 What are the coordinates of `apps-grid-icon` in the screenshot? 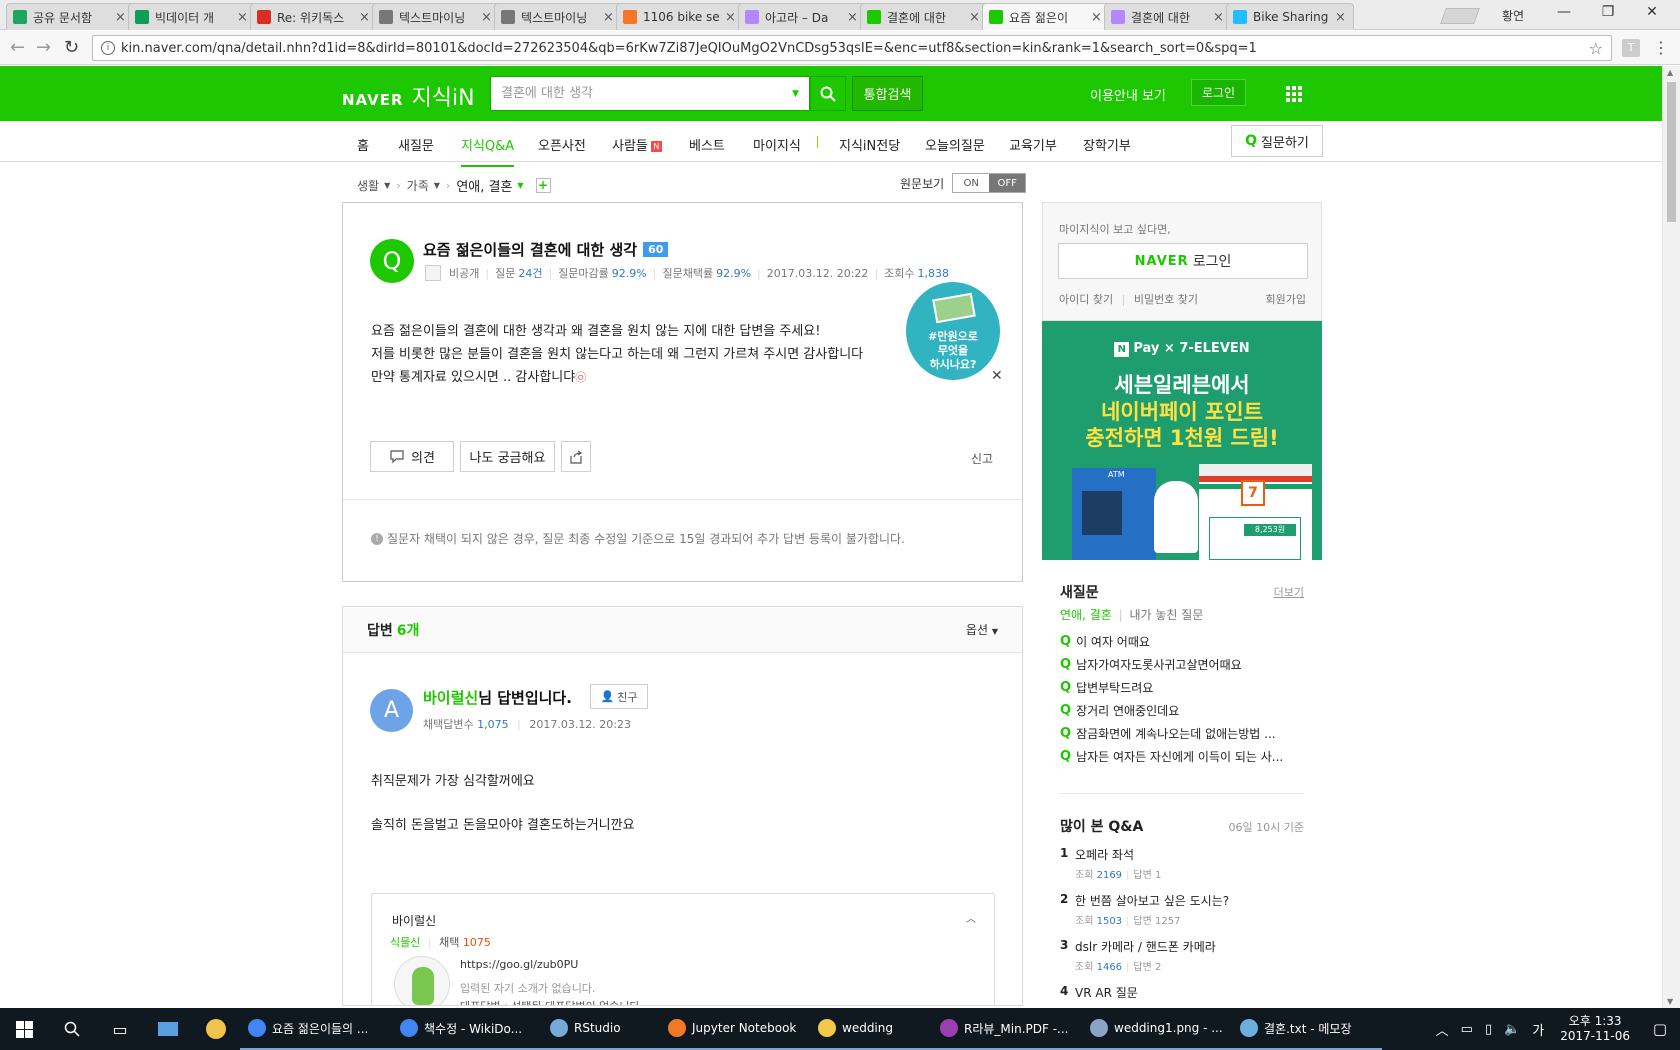 It's located at (1294, 94).